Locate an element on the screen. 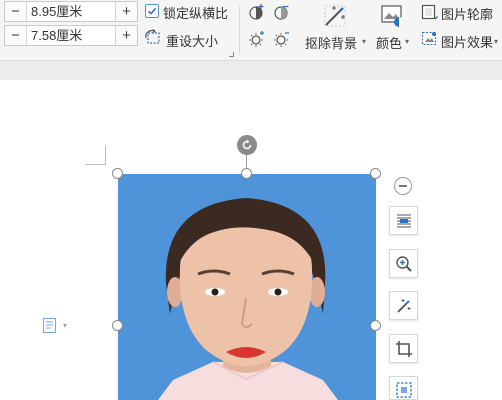 This screenshot has height=400, width=502. height-decrease-button: − is located at coordinates (16, 11).